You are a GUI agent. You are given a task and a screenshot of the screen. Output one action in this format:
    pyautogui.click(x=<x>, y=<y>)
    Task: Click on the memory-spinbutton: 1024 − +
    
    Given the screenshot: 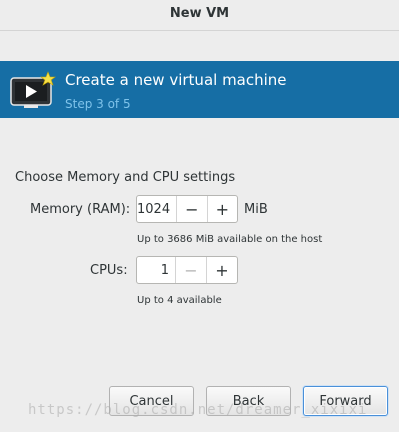 What is the action you would take?
    pyautogui.click(x=187, y=209)
    